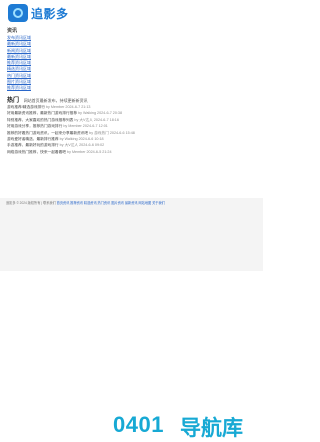  Describe the element at coordinates (34, 126) in the screenshot. I see `item-title: 好用游戏分享，推荐热门游戏排行` at that location.